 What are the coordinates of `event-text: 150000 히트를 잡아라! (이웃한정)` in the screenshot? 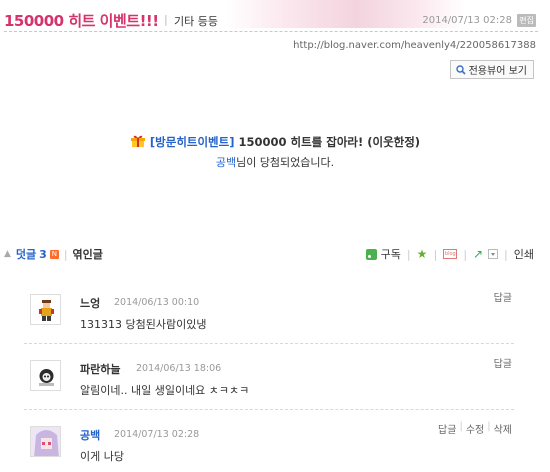 It's located at (327, 142).